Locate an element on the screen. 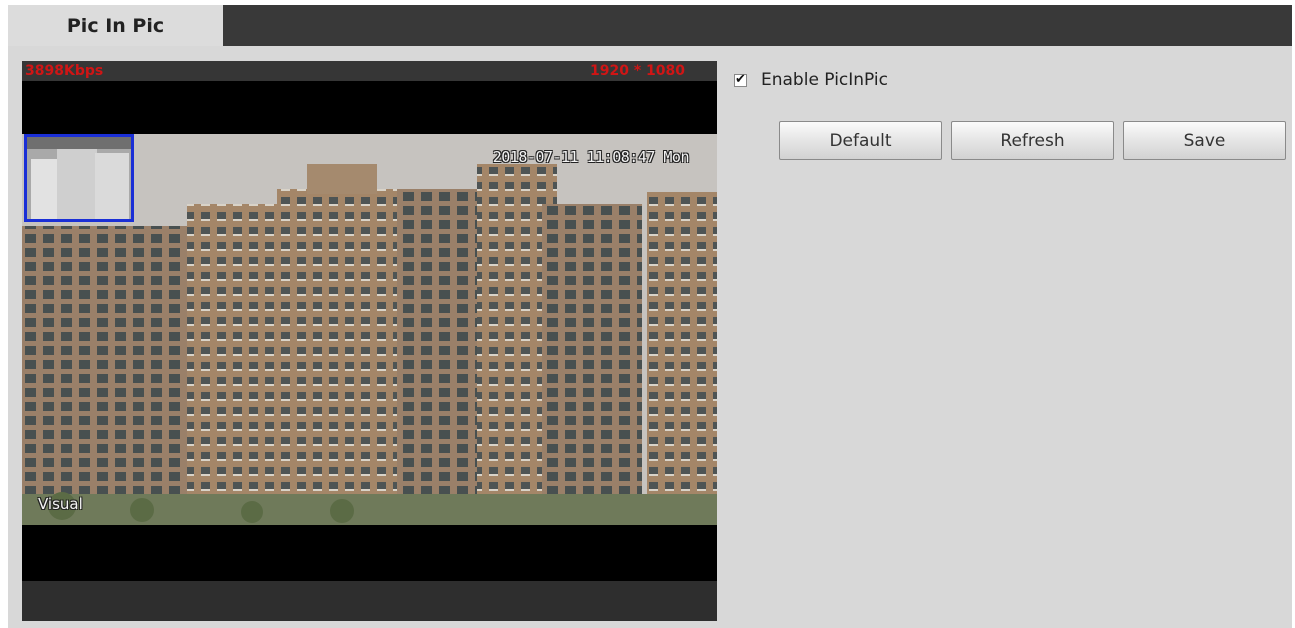 This screenshot has height=628, width=1295. tab-pic-in-pic: Pic In Pic is located at coordinates (115, 25).